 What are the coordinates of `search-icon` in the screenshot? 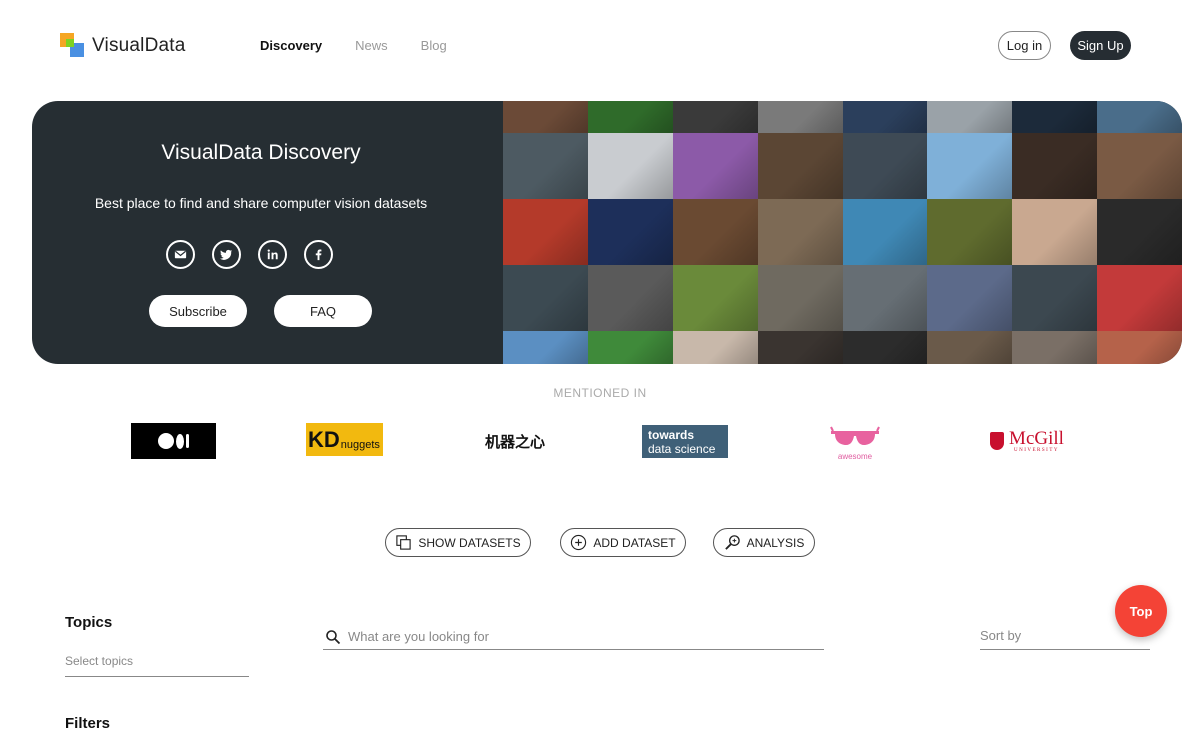 It's located at (333, 636).